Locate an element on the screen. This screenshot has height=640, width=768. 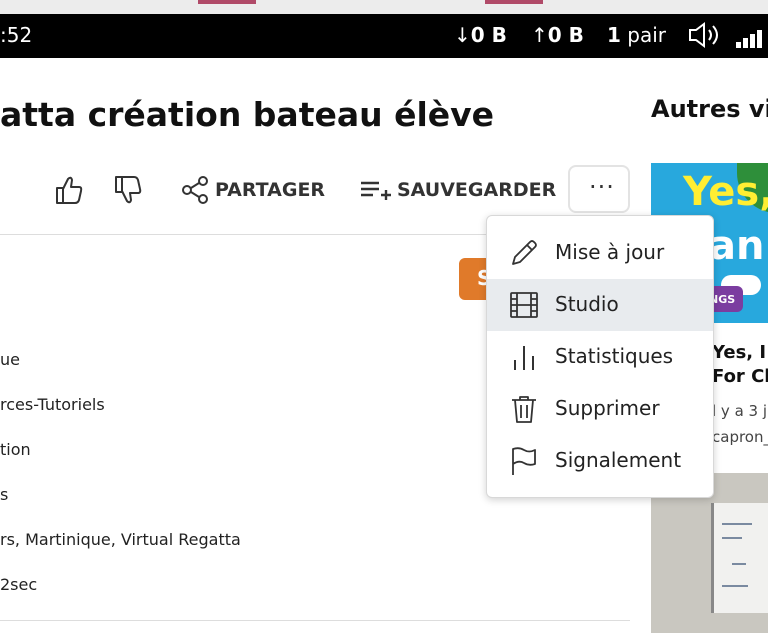
playlist-add-icon is located at coordinates (376, 190).